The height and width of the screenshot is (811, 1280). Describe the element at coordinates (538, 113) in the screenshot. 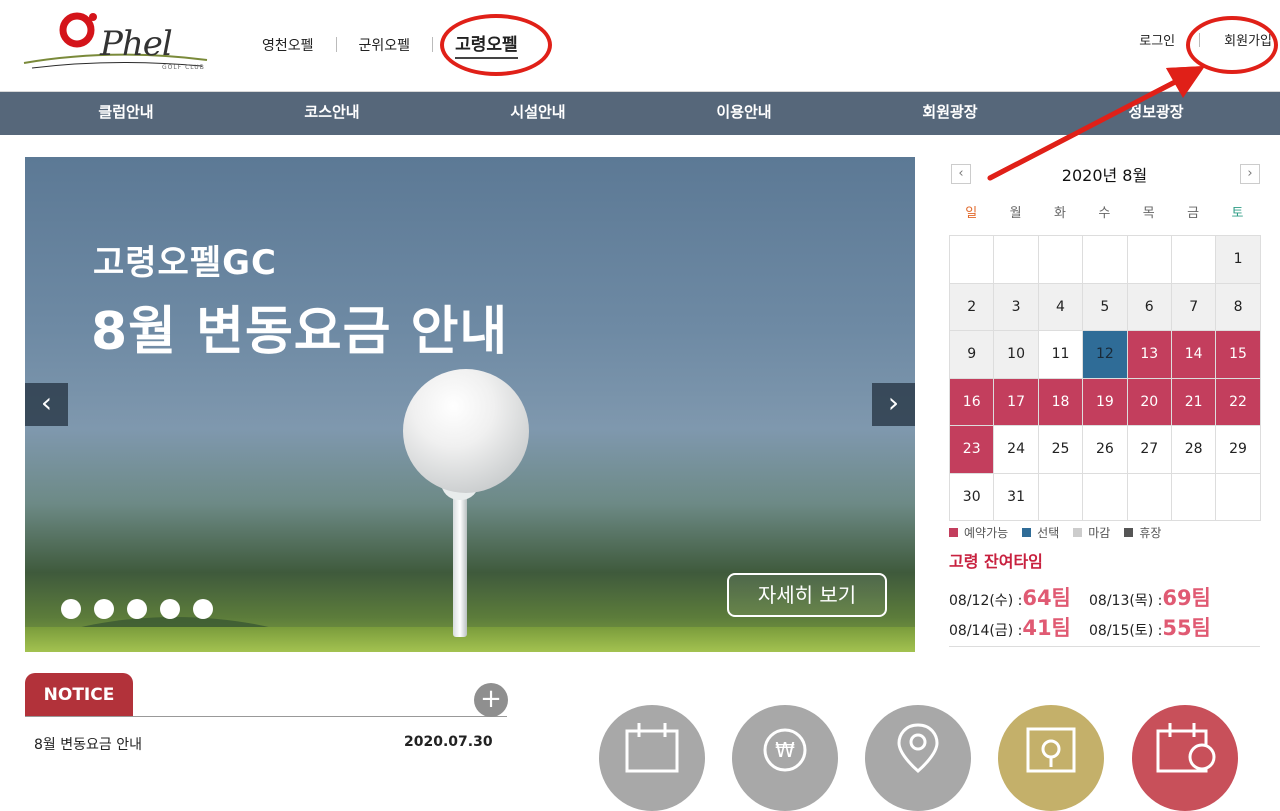

I see `nav-facility: 시설안내` at that location.